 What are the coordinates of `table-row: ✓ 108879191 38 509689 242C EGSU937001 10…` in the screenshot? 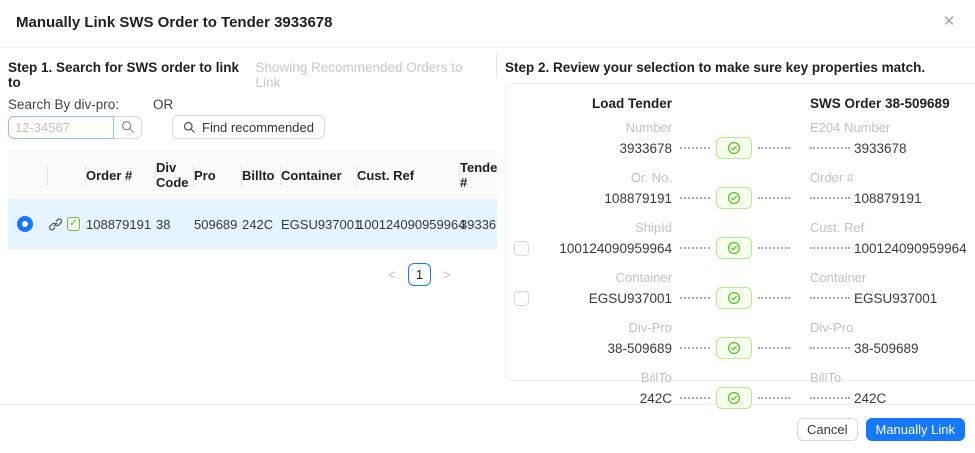 It's located at (252, 224).